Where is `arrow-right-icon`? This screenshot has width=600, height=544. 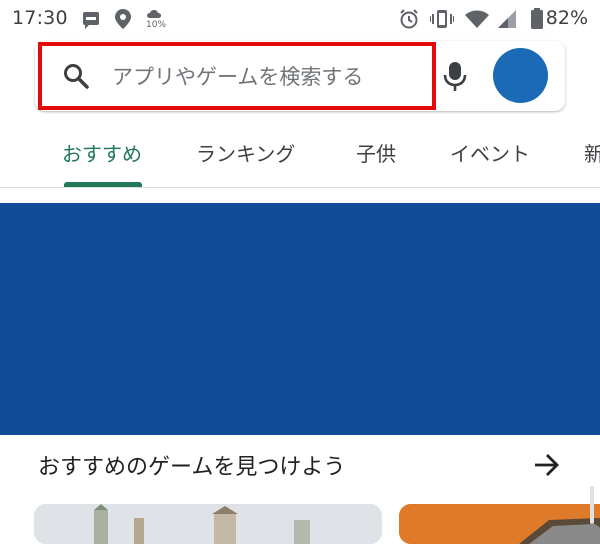
arrow-right-icon is located at coordinates (547, 465).